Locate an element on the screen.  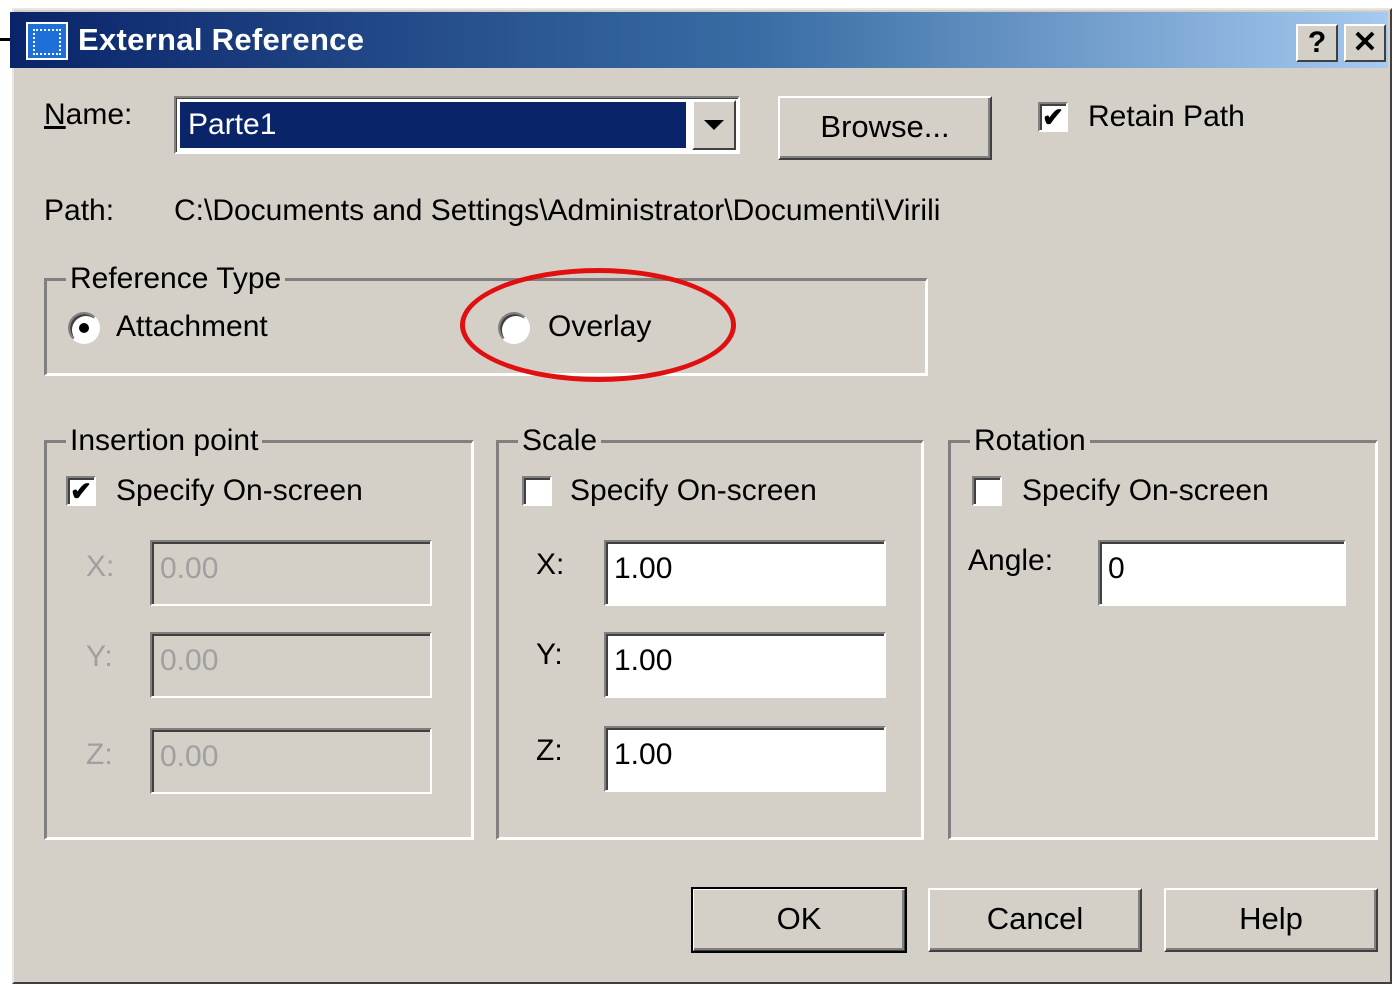
insertion-z-input: 0.00 is located at coordinates (291, 761).